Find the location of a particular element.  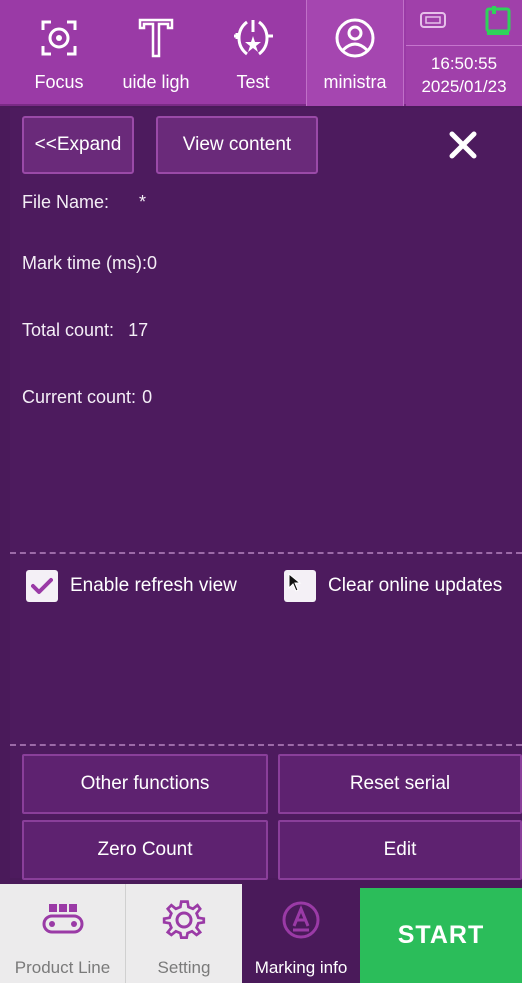

expand-button: <<Expand is located at coordinates (78, 145).